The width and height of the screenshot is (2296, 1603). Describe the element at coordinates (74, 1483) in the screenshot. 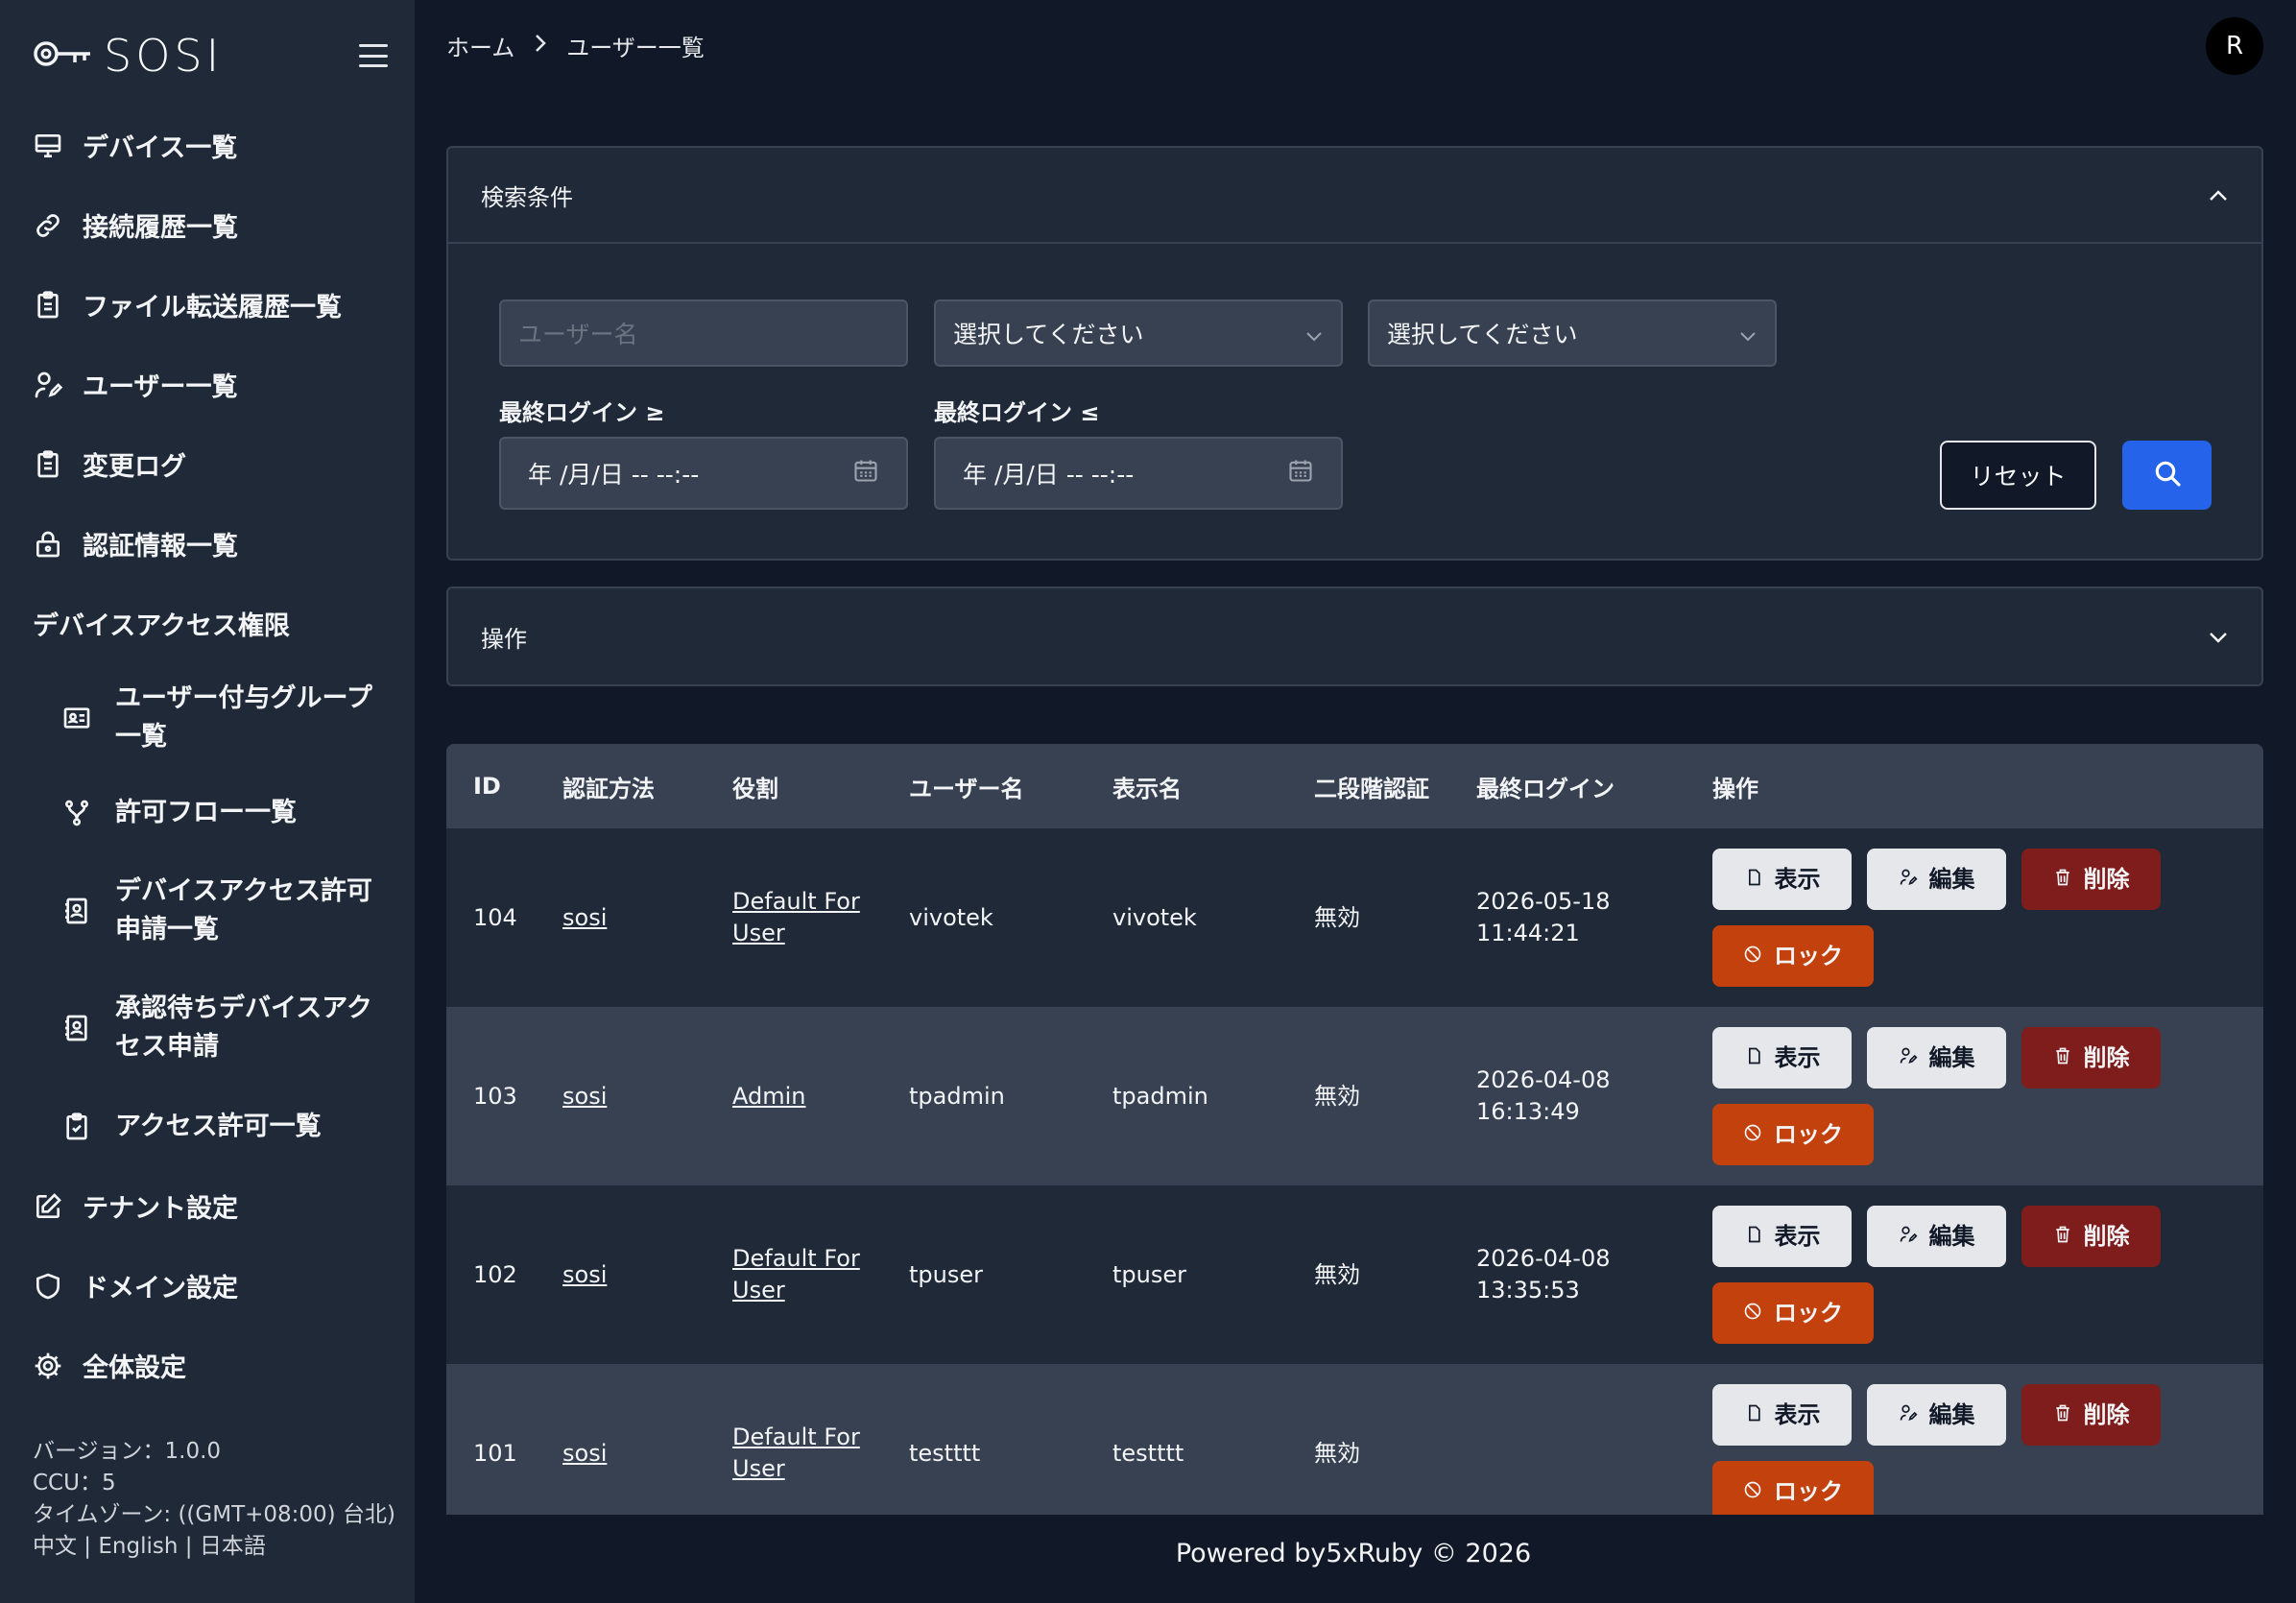

I see `ccu-text: CCU：5` at that location.